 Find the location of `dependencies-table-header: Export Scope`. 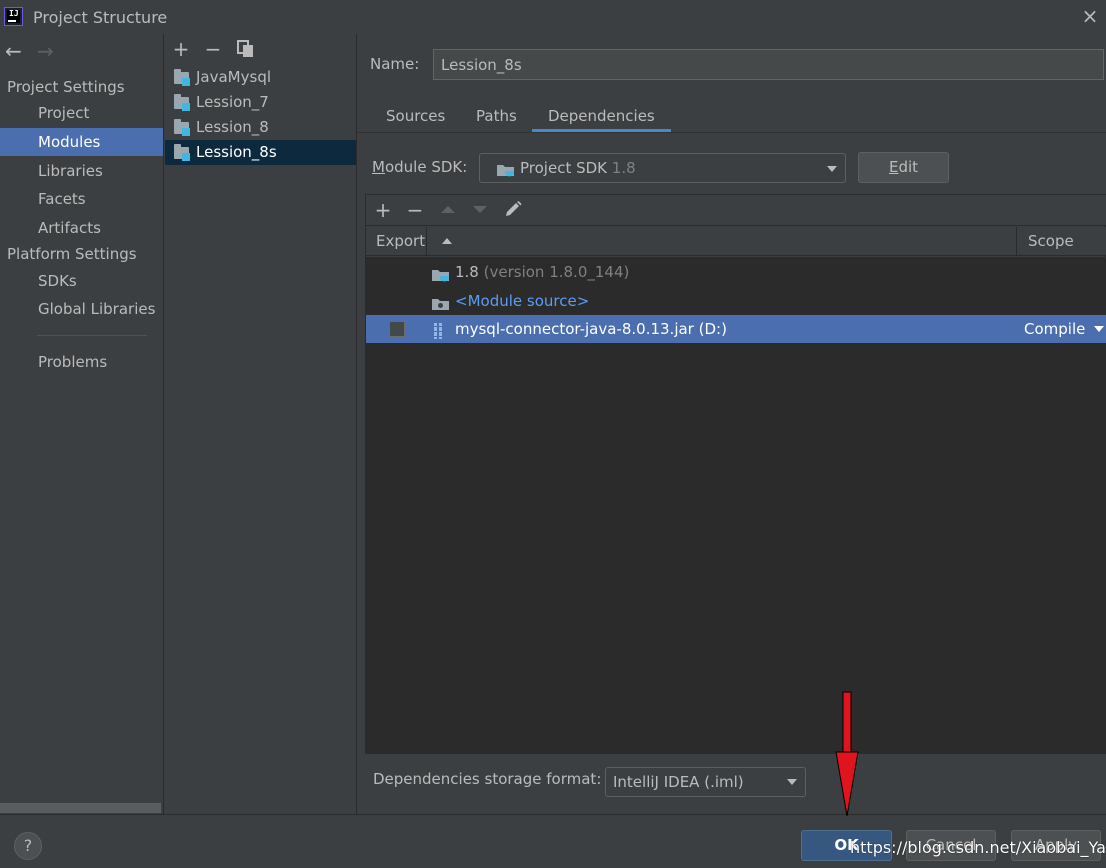

dependencies-table-header: Export Scope is located at coordinates (736, 241).